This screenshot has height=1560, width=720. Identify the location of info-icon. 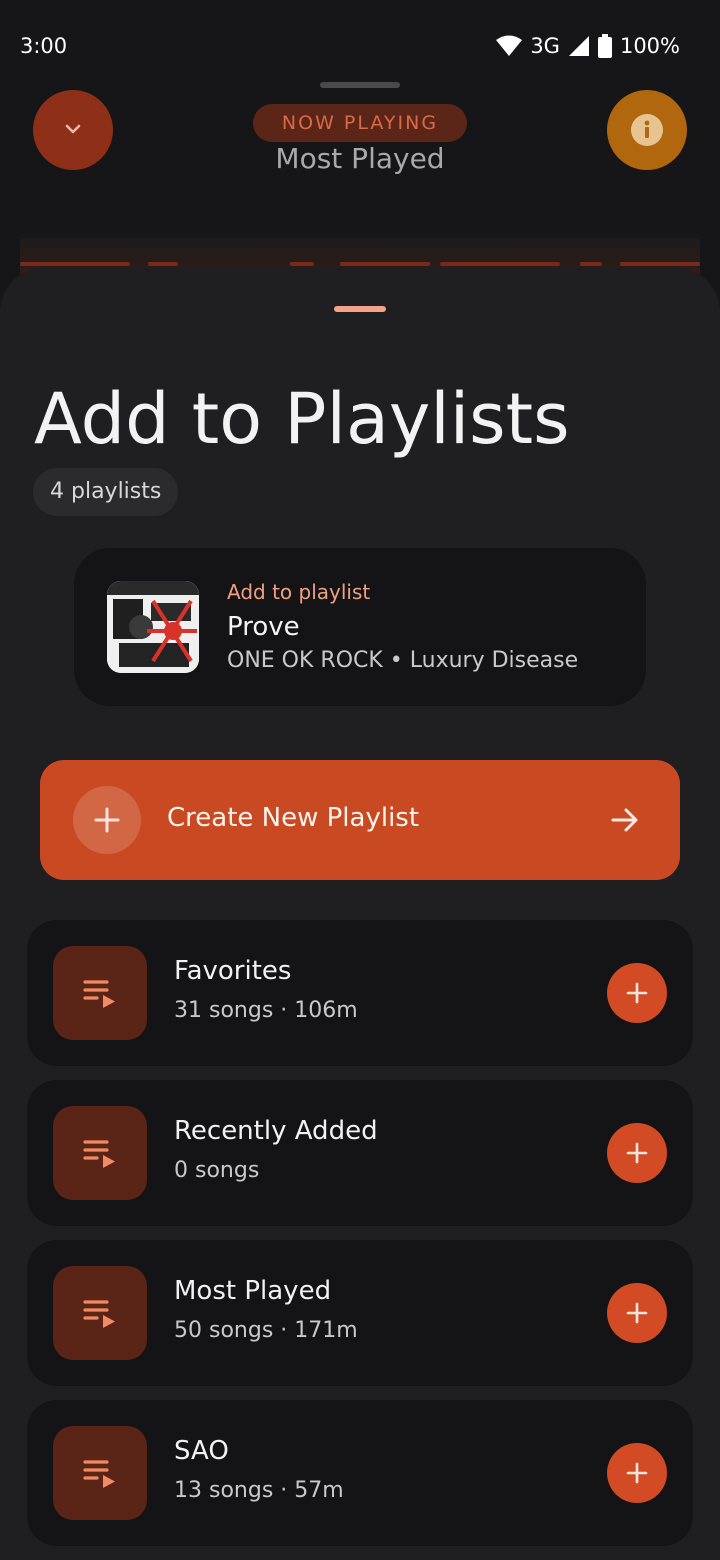
(647, 130).